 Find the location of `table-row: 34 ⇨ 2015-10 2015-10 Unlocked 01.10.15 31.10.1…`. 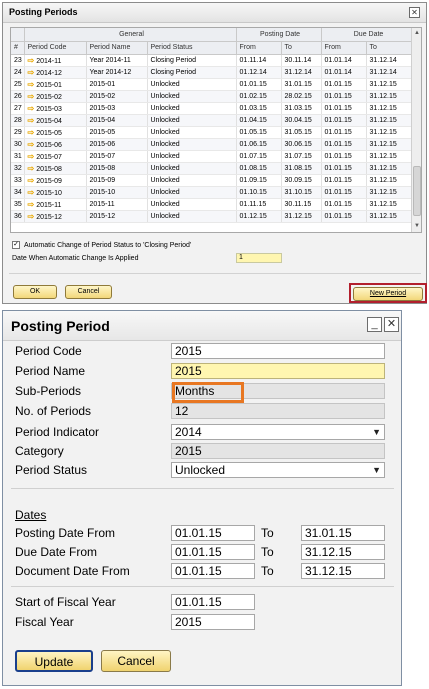

table-row: 34 ⇨ 2015-10 2015-10 Unlocked 01.10.15 31.10.1… is located at coordinates (212, 192).